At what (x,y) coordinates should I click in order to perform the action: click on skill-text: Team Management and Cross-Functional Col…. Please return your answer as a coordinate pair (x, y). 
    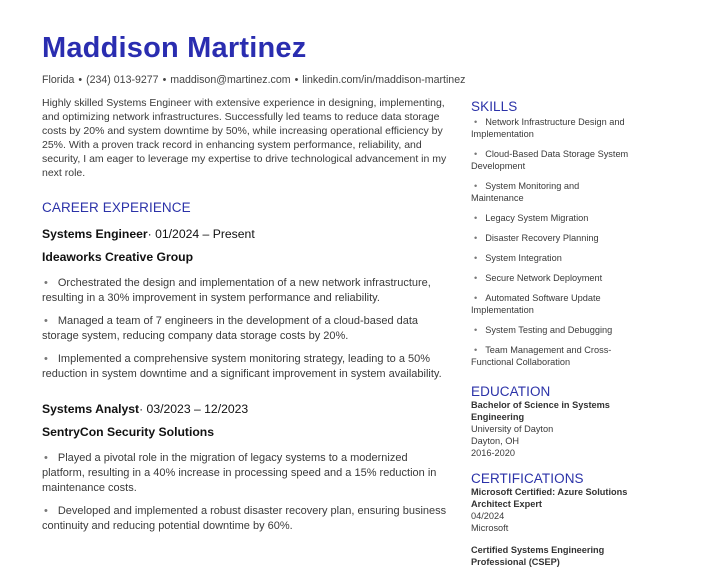
    Looking at the image, I should click on (541, 356).